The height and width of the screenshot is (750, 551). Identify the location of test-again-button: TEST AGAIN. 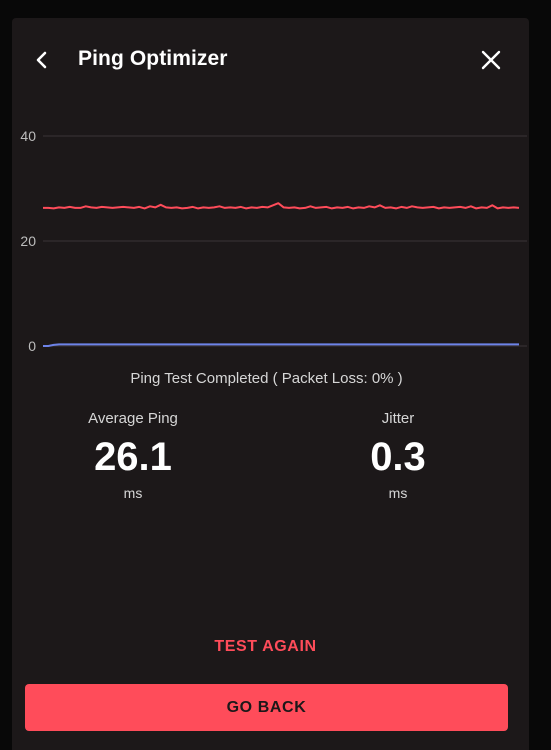
(265, 647).